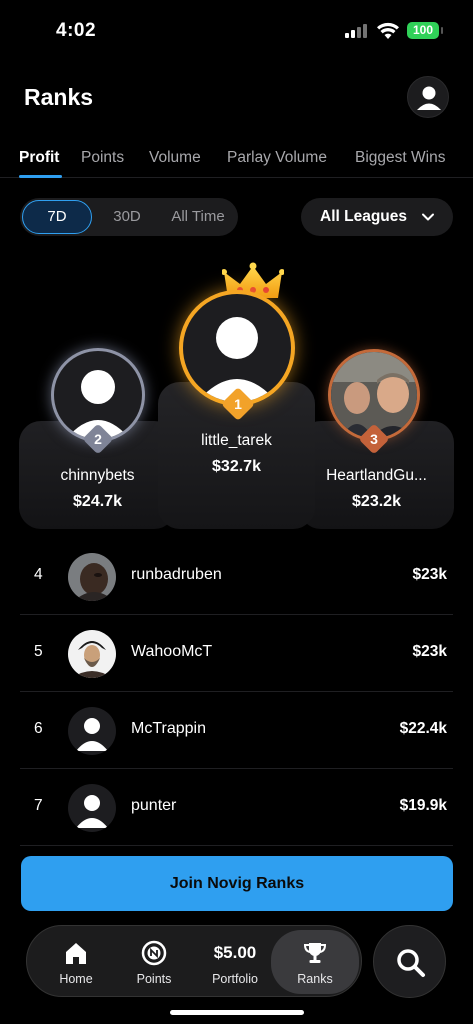  What do you see at coordinates (236, 466) in the screenshot?
I see `podium-amount-1: $32.7k` at bounding box center [236, 466].